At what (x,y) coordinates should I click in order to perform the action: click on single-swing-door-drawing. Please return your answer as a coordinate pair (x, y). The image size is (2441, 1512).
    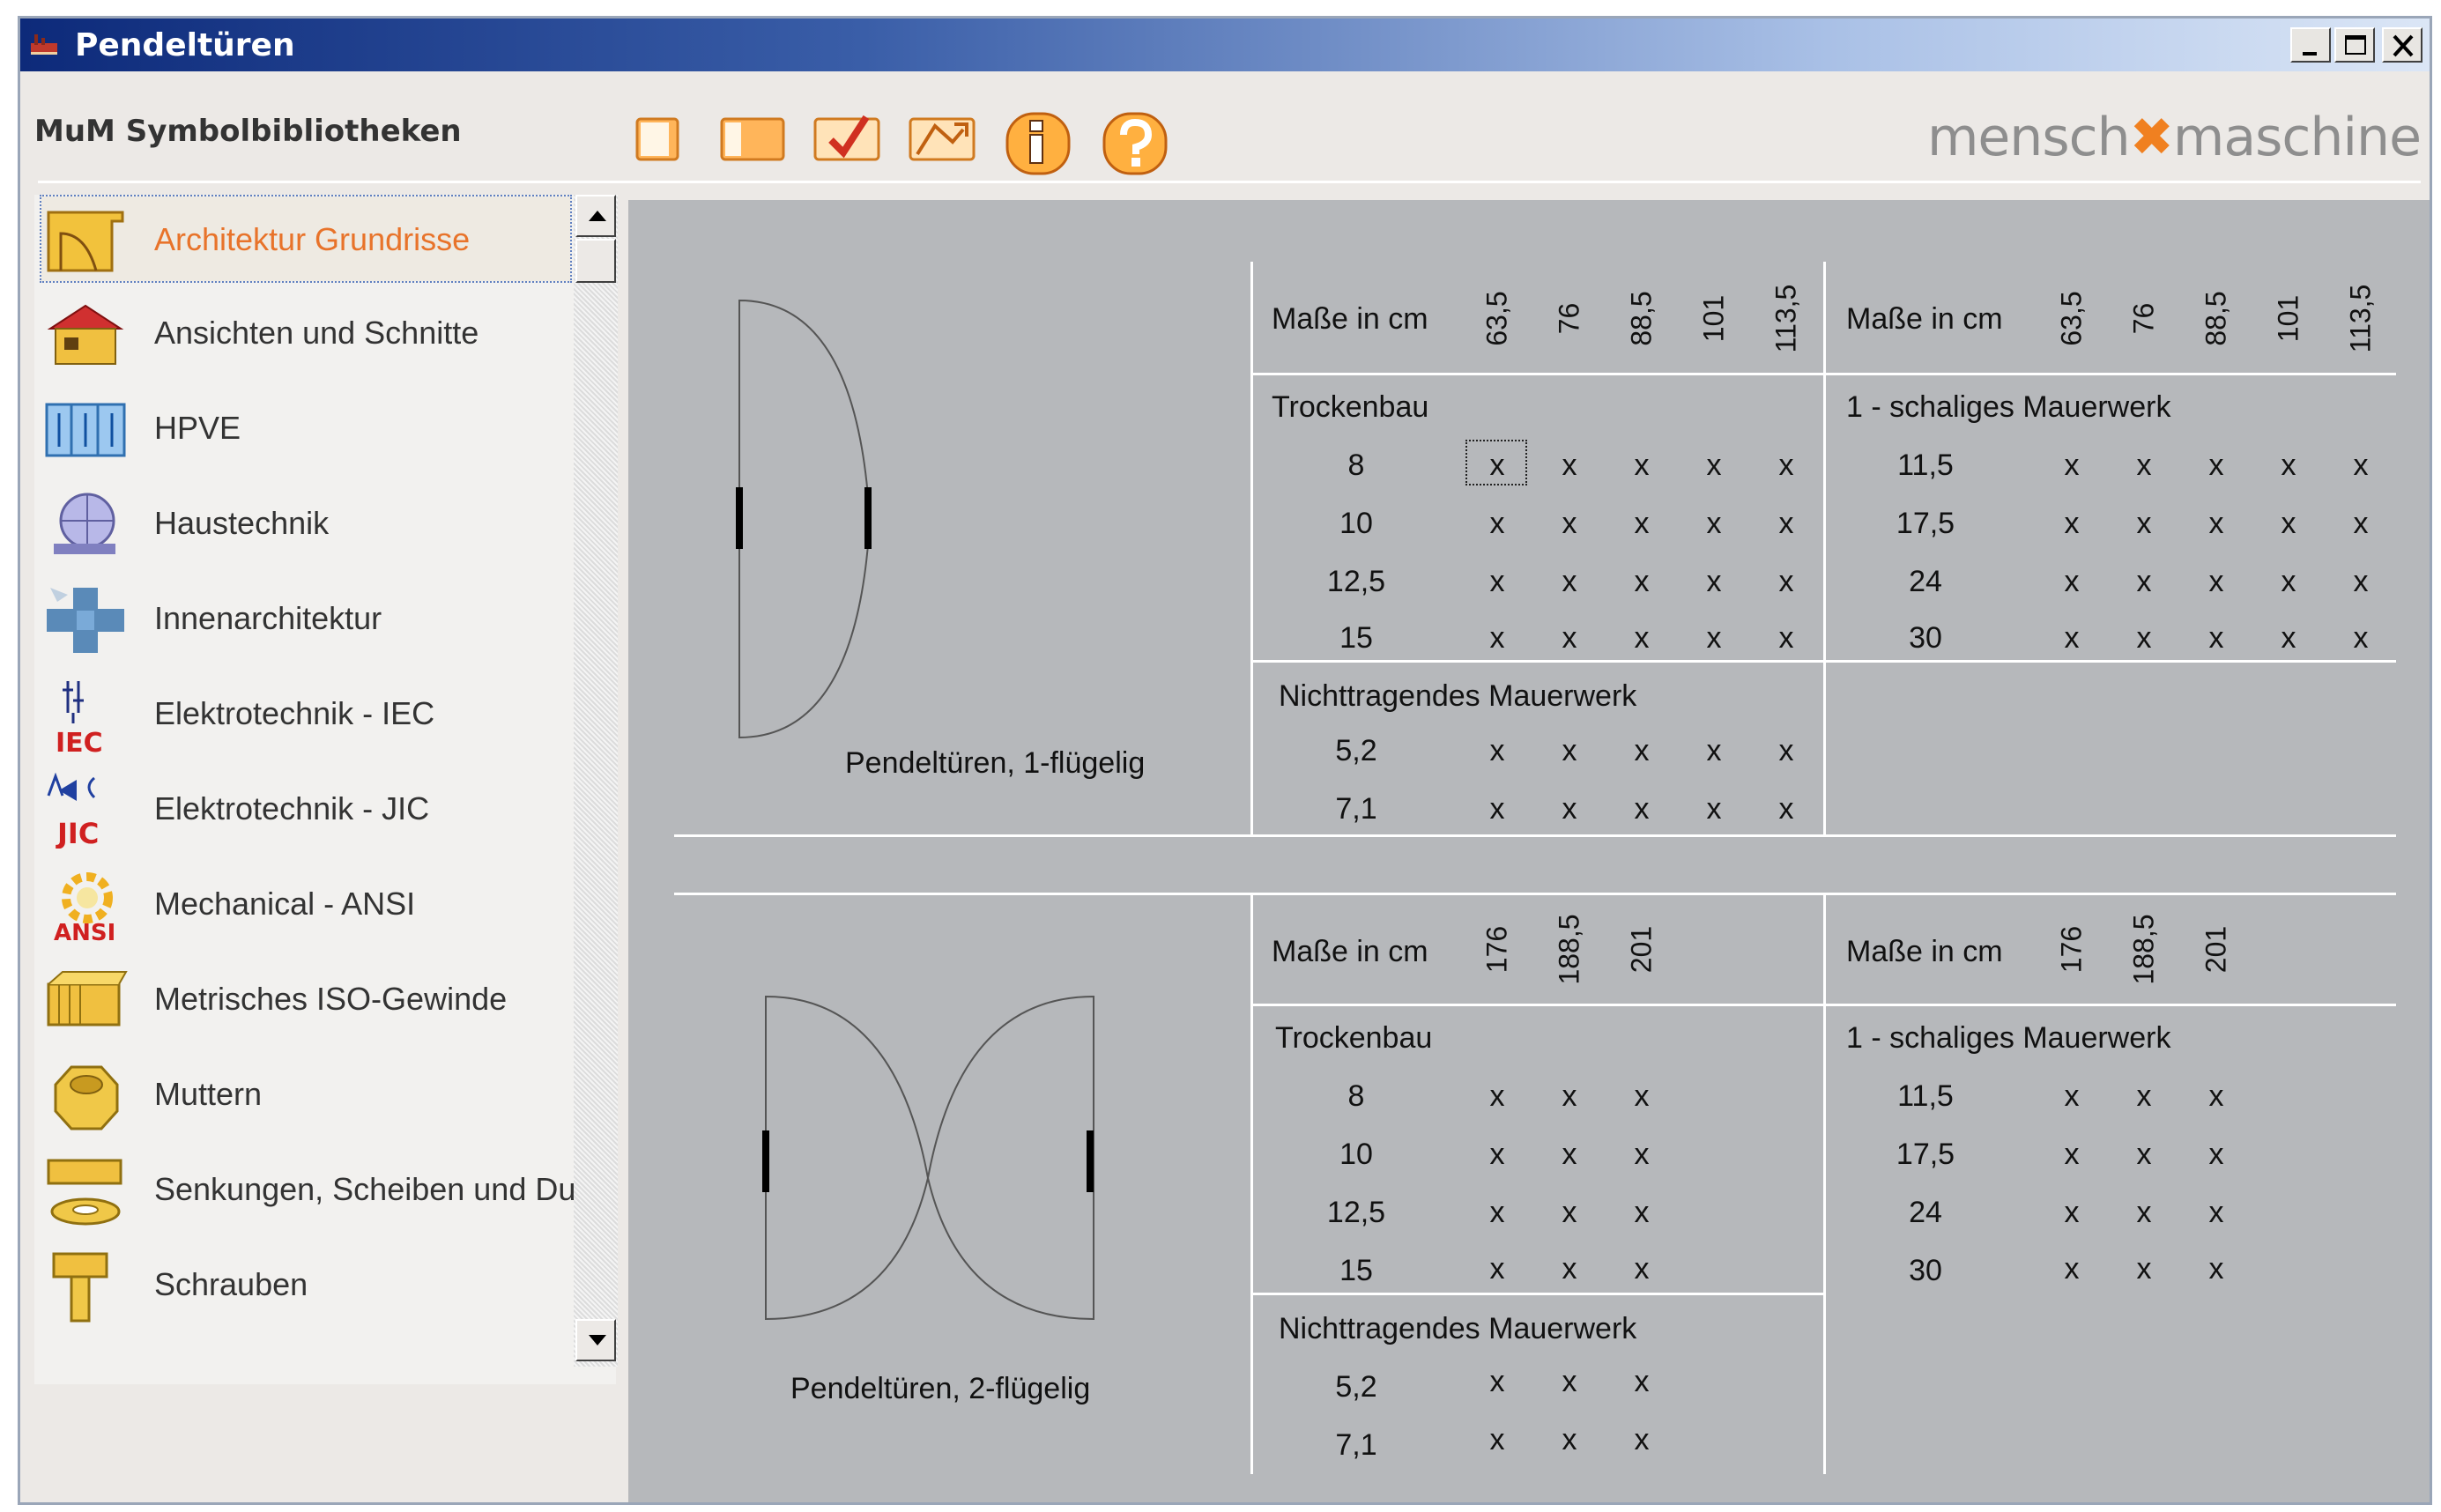
    Looking at the image, I should click on (817, 521).